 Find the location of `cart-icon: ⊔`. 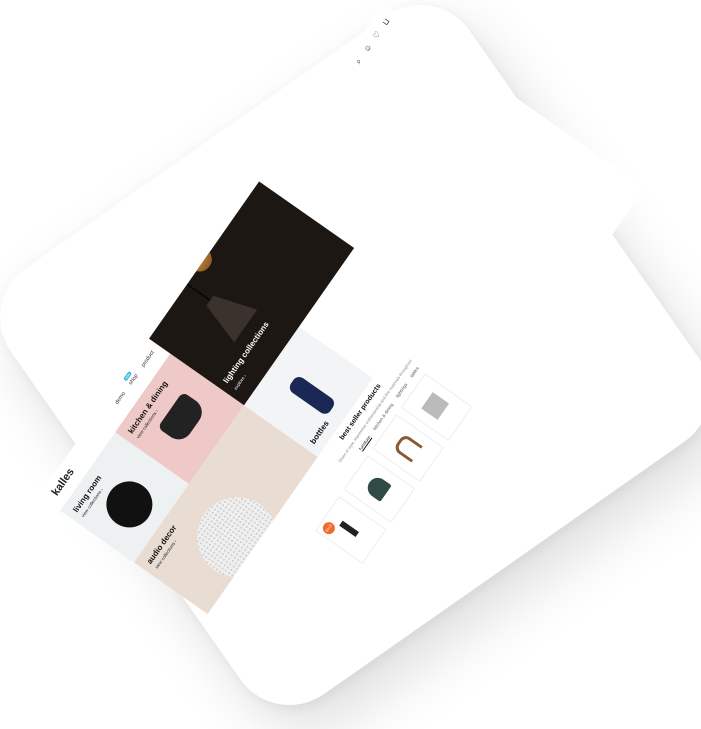

cart-icon: ⊔ is located at coordinates (386, 22).